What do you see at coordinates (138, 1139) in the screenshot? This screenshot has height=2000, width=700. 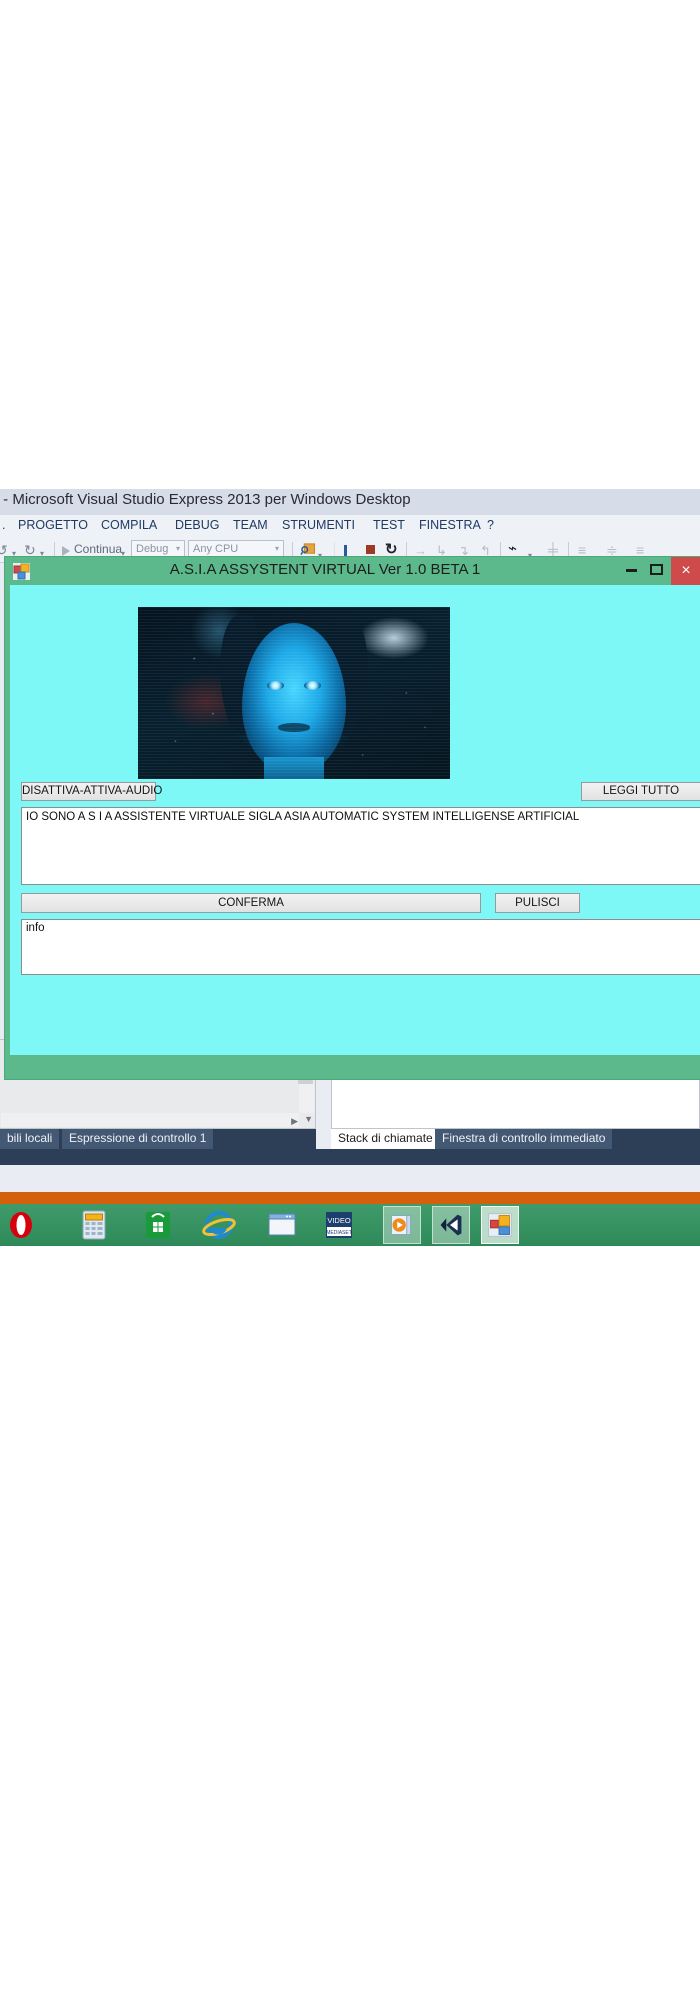 I see `tab-espressione-controllo-1: Espressione di controllo 1` at bounding box center [138, 1139].